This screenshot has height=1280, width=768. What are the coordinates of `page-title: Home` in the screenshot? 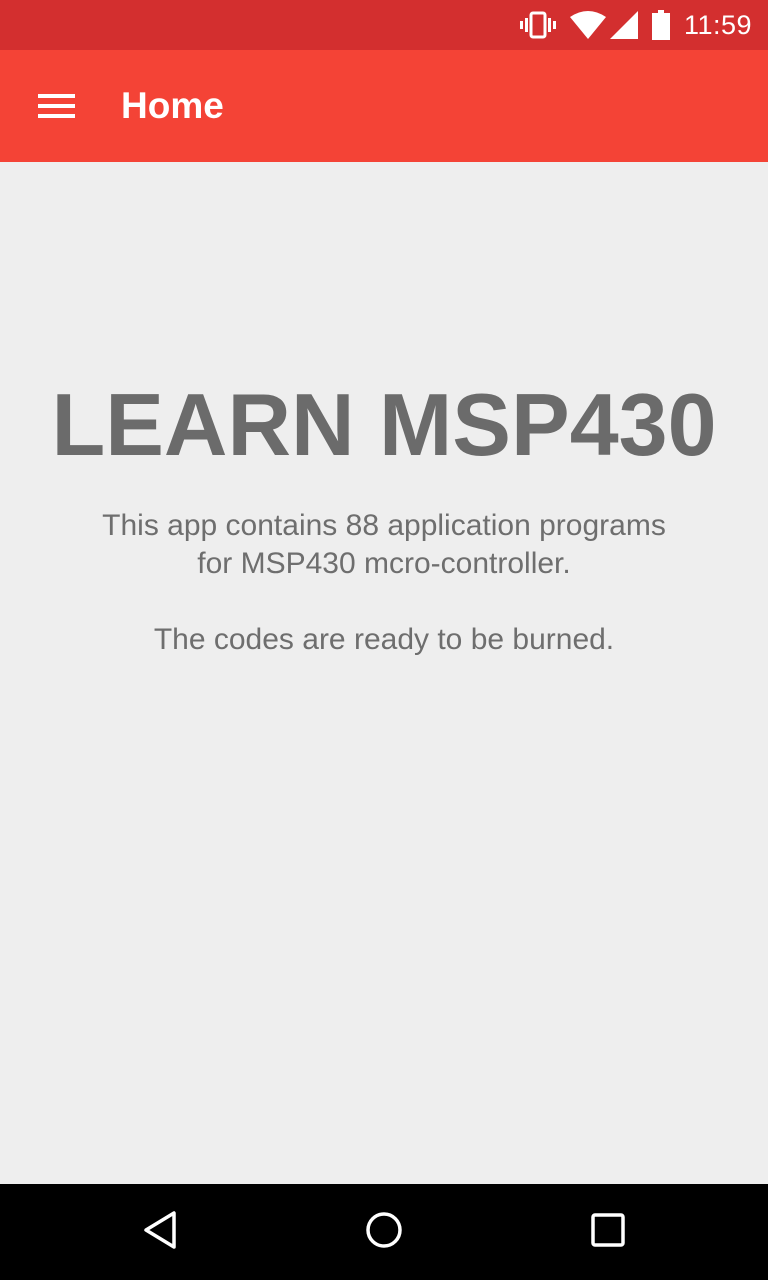 It's located at (172, 105).